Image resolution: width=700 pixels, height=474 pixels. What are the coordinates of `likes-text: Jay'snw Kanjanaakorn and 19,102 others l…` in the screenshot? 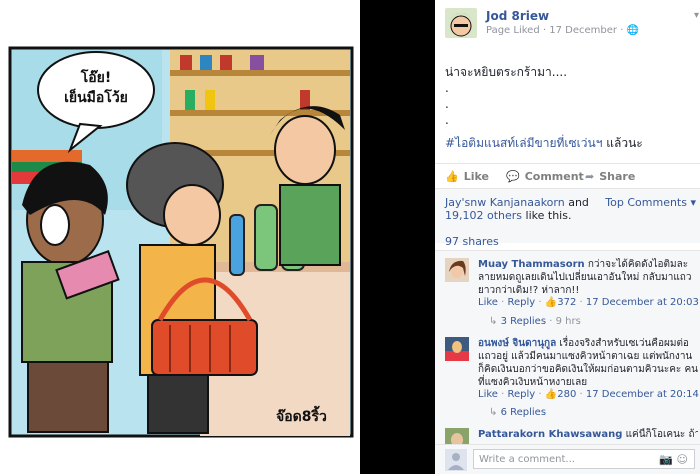 It's located at (517, 209).